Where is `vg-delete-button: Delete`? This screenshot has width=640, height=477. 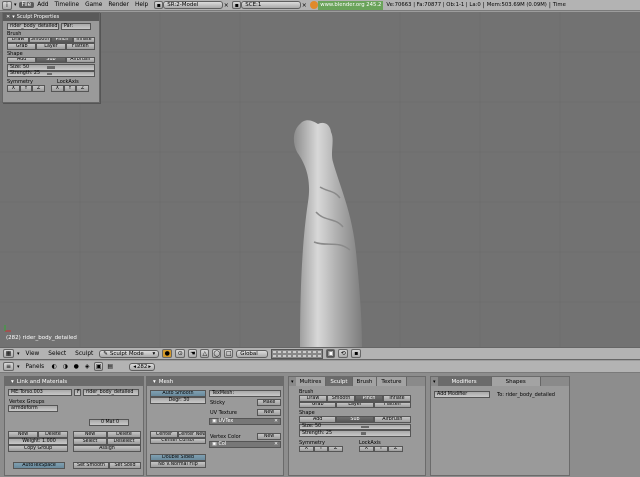
vg-delete-button: Delete is located at coordinates (53, 434).